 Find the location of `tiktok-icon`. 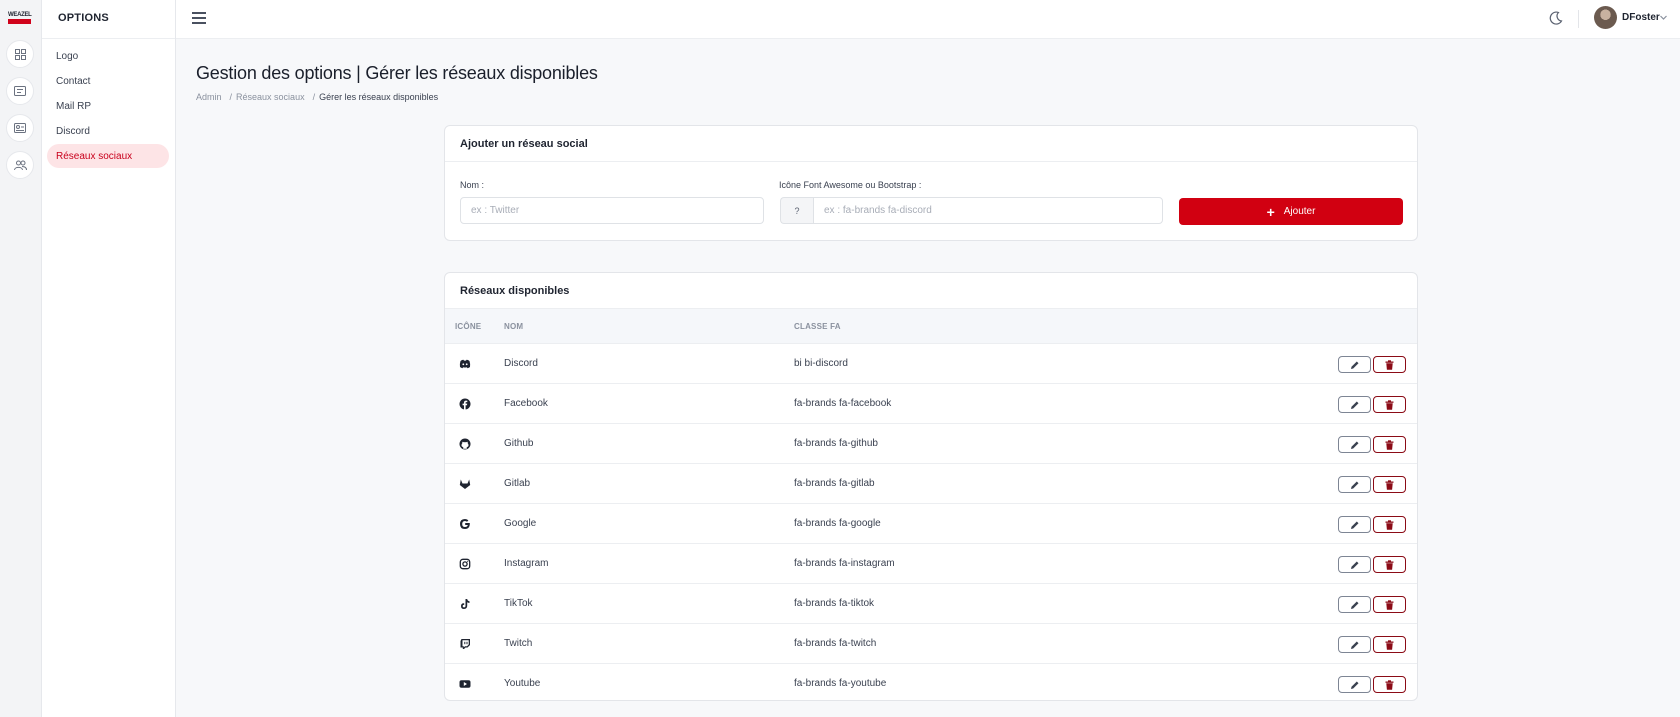

tiktok-icon is located at coordinates (465, 604).